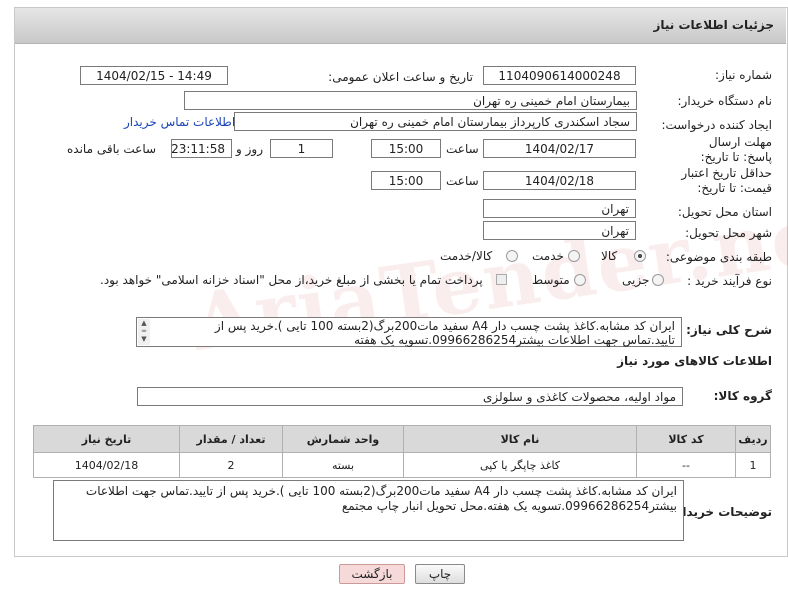 This screenshot has height=598, width=788. What do you see at coordinates (742, 396) in the screenshot?
I see `goods-group-label: گروه کالا:` at bounding box center [742, 396].